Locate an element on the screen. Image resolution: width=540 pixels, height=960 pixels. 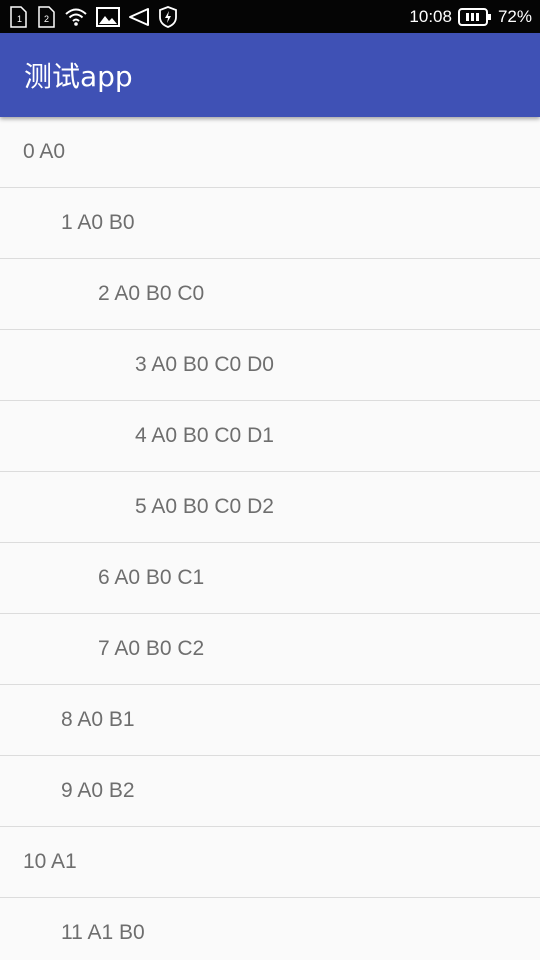
list-item: 5 A0 B0 C0 D2 is located at coordinates (270, 507).